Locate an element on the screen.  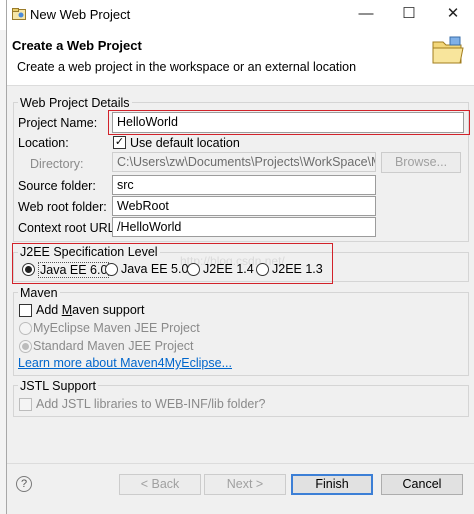
j2ee-group-label: J2EE Specification Level is located at coordinates (89, 252).